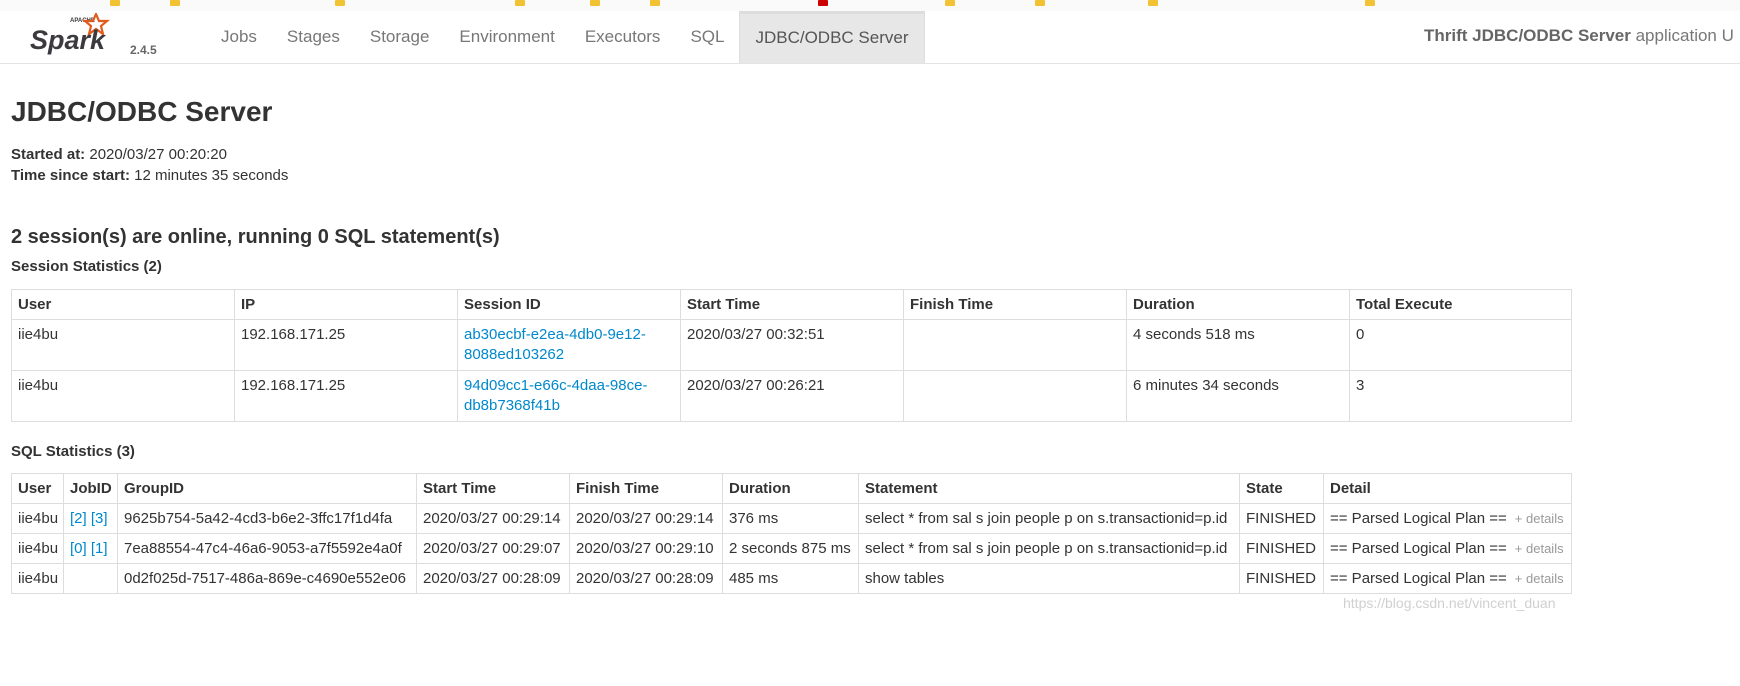  I want to click on session-id-part-2: 8088ed103262, so click(514, 354).